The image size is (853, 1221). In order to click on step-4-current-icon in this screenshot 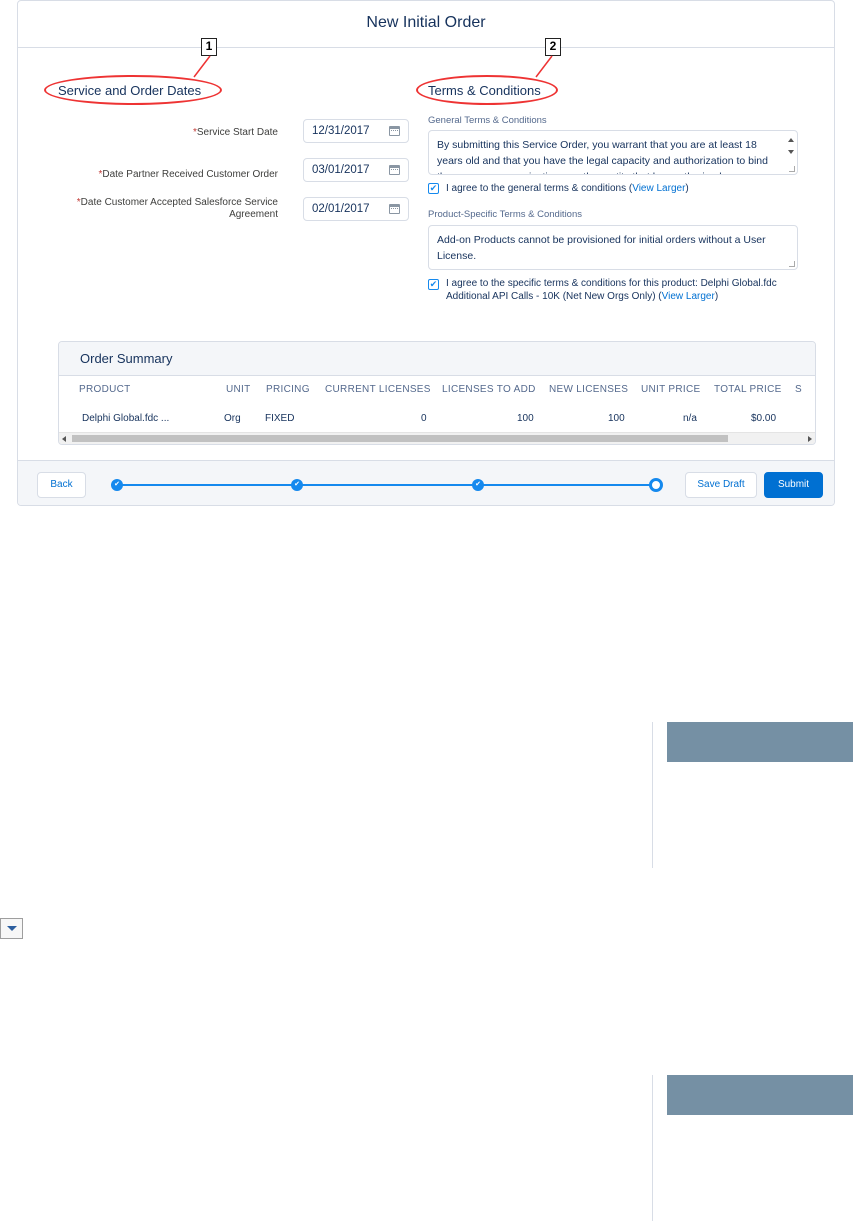, I will do `click(656, 485)`.